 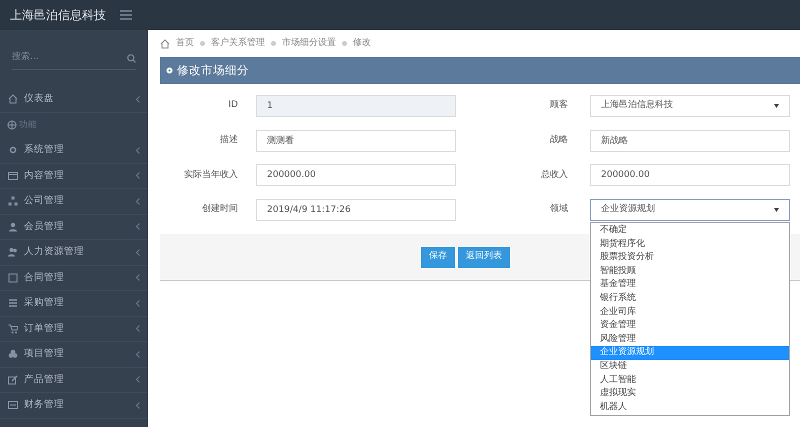 I want to click on field-label: 战略, so click(x=559, y=140).